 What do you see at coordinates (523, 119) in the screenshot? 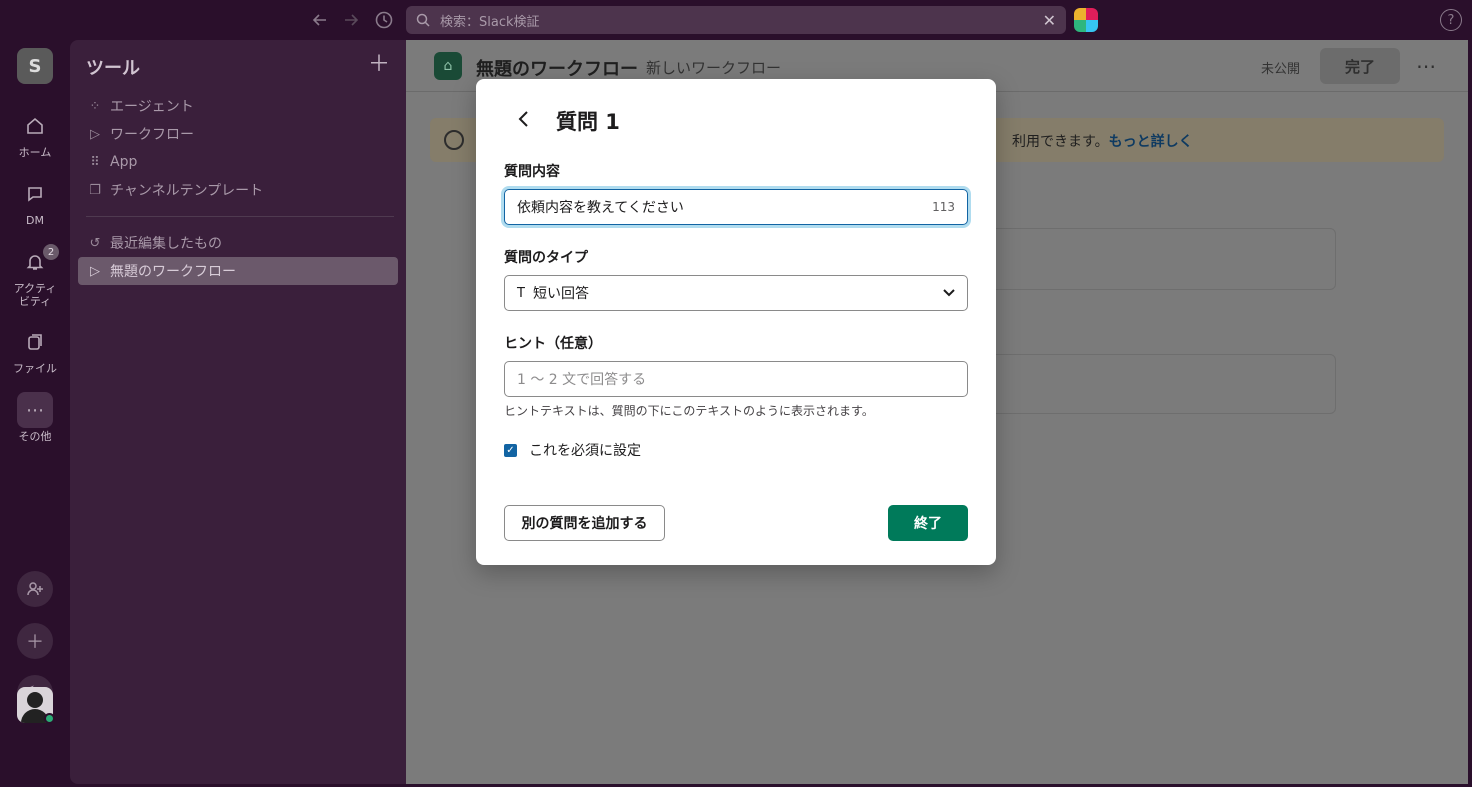
I see `back-icon` at bounding box center [523, 119].